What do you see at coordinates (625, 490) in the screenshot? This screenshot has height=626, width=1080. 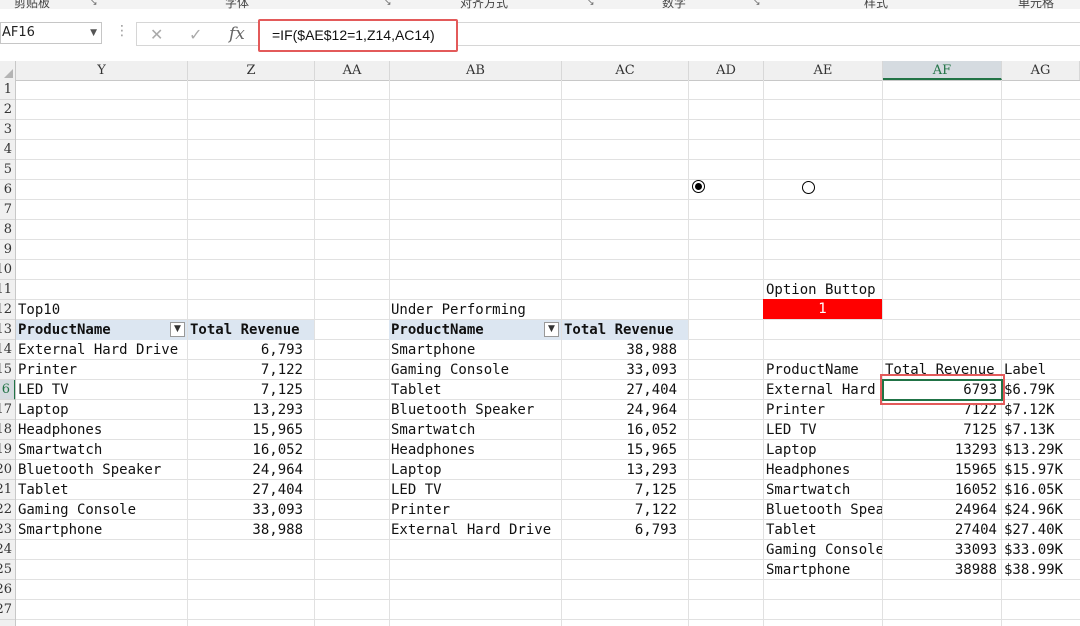 I see `under-row-revenue: 7,125` at bounding box center [625, 490].